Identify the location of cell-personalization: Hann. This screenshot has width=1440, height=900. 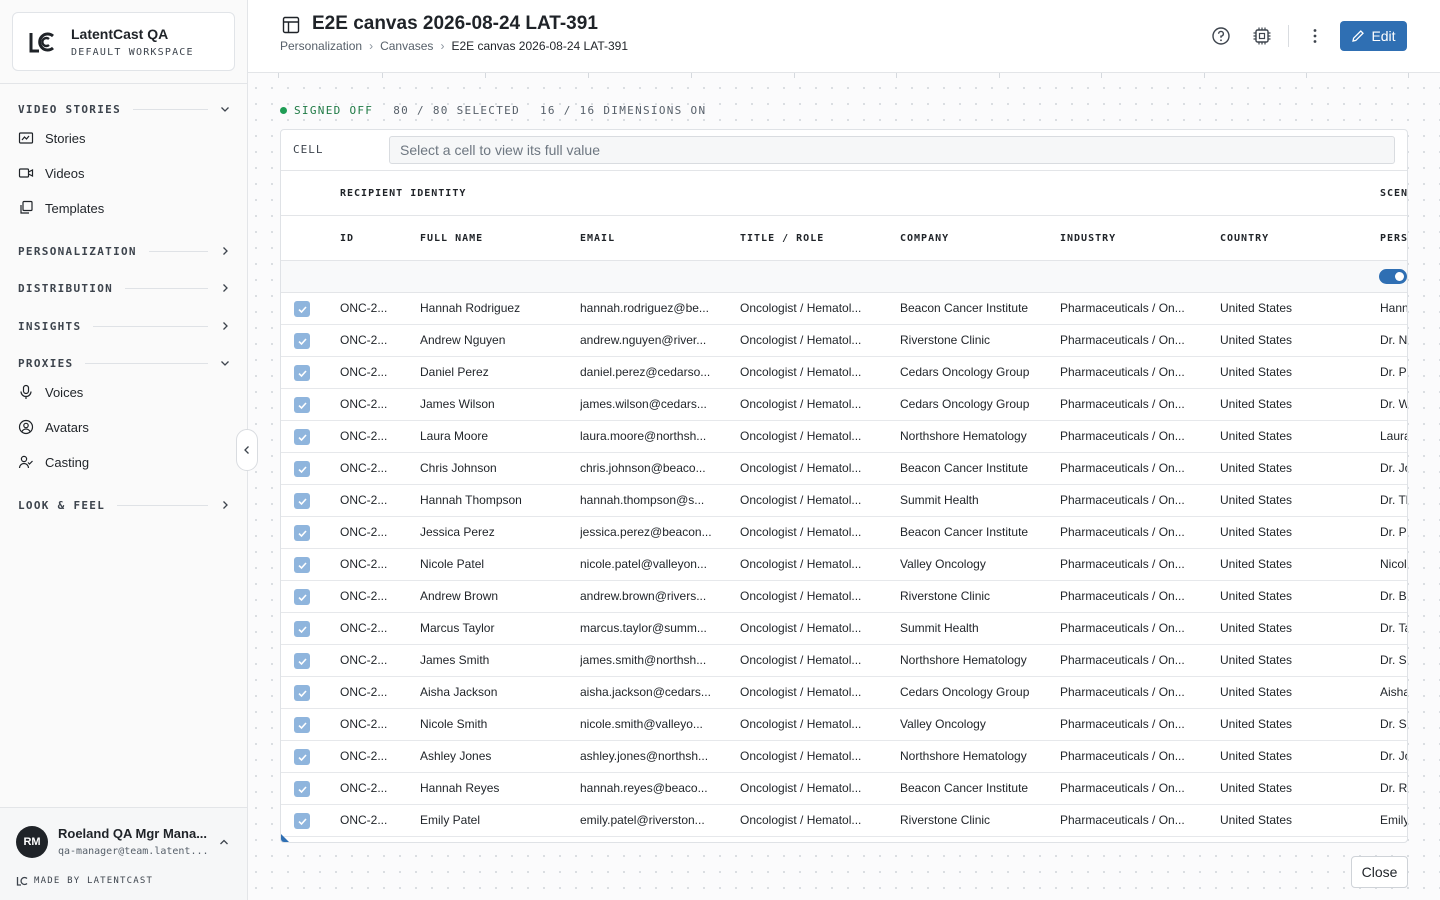
(1393, 308).